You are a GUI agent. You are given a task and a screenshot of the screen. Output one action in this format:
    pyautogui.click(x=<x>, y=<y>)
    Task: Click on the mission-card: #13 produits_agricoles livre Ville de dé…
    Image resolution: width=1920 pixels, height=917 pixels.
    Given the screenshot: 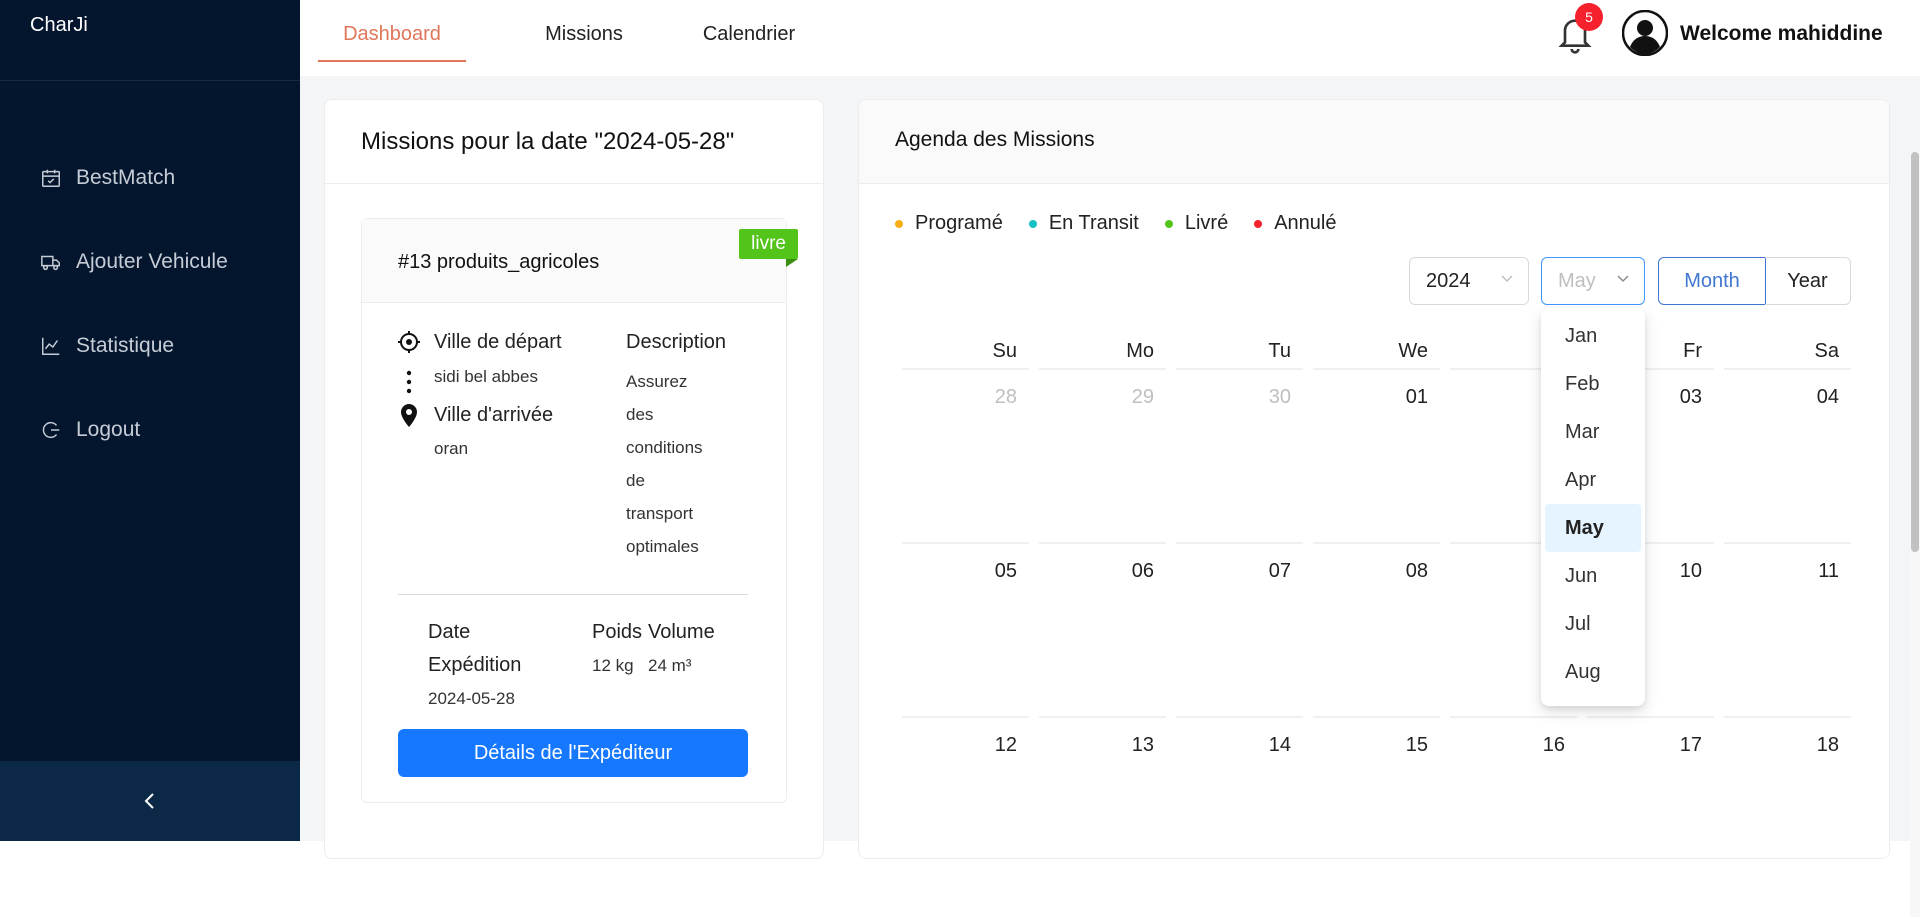 What is the action you would take?
    pyautogui.click(x=579, y=510)
    